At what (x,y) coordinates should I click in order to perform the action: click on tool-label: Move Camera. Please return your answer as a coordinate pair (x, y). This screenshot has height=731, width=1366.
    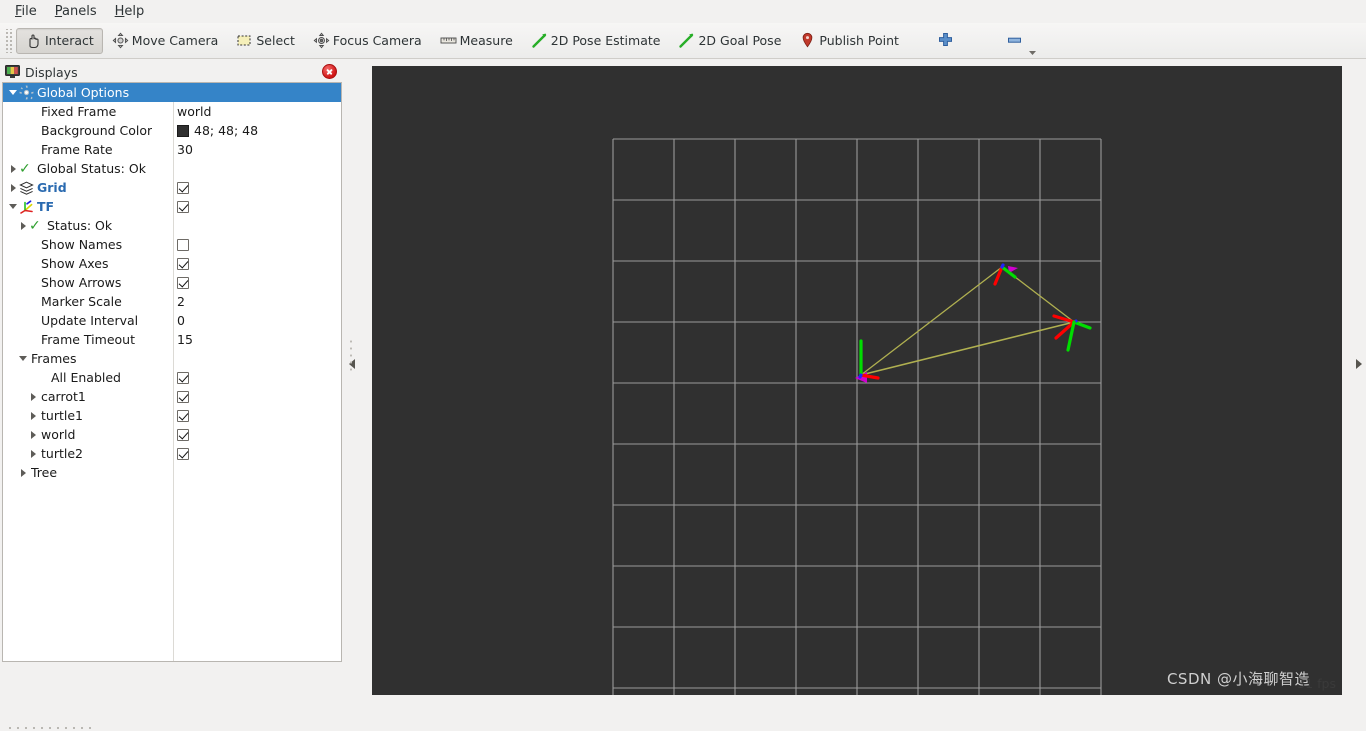
    Looking at the image, I should click on (175, 40).